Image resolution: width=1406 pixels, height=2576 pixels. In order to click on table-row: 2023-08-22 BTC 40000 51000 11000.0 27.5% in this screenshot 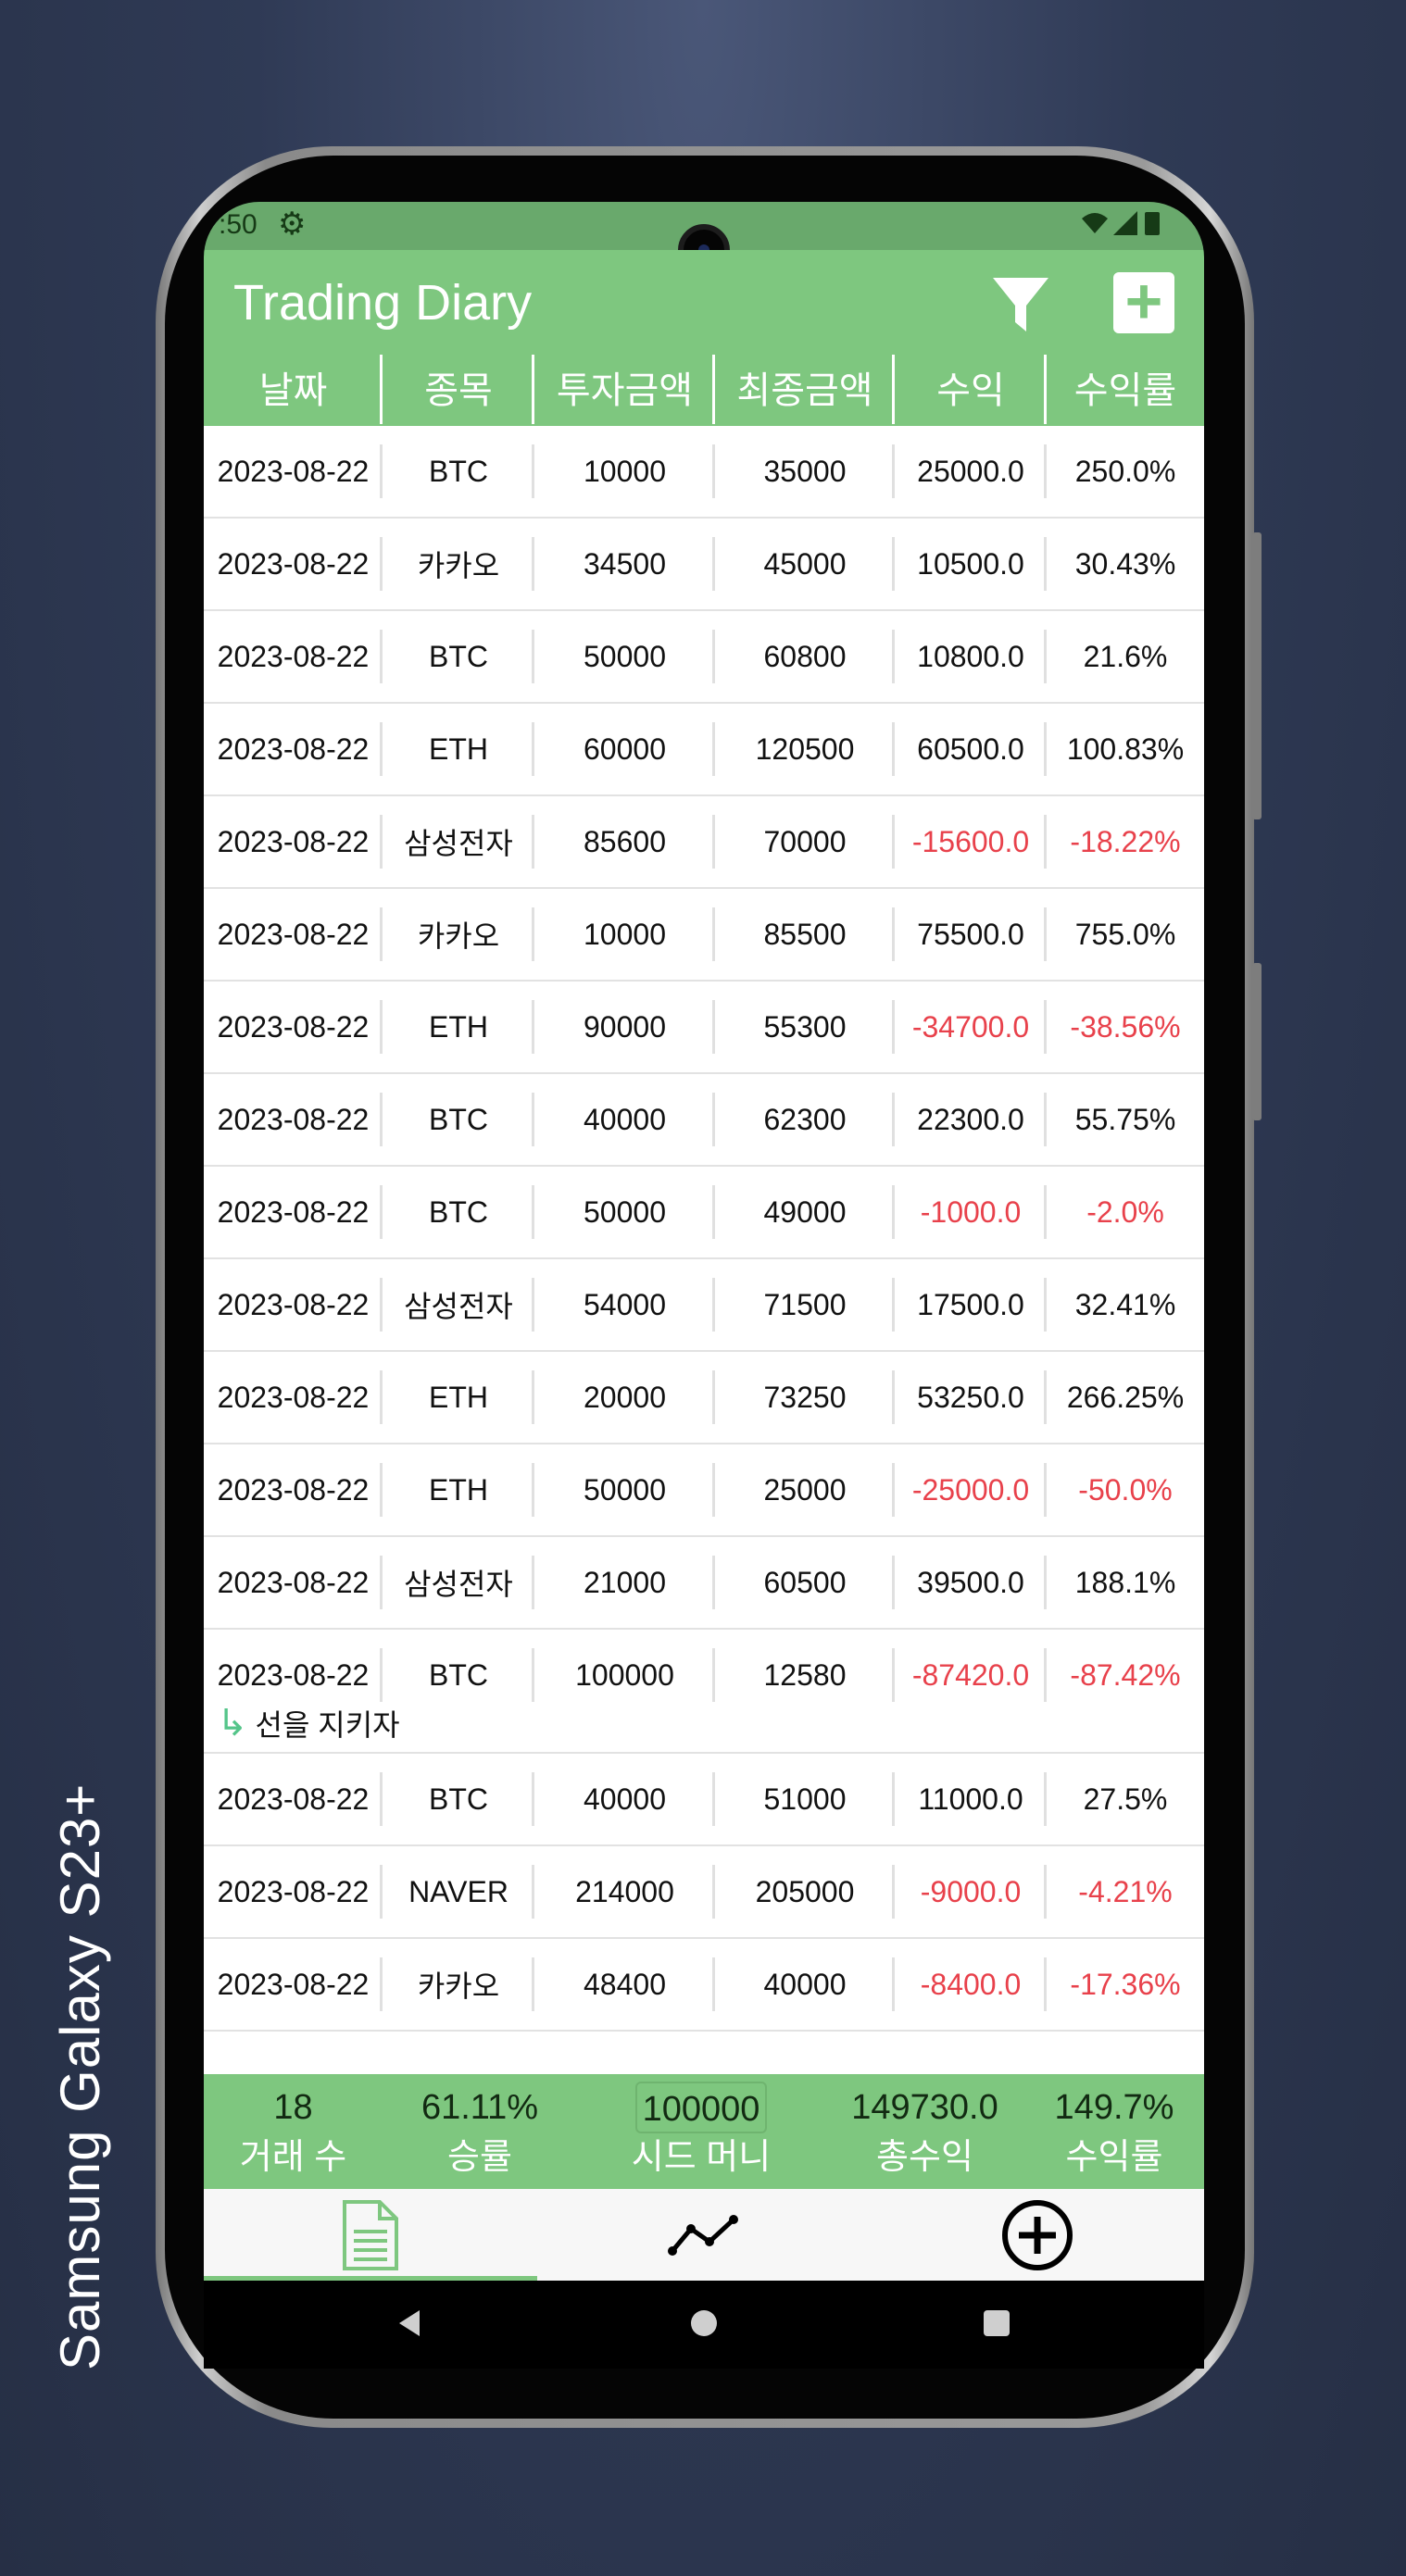, I will do `click(704, 1800)`.